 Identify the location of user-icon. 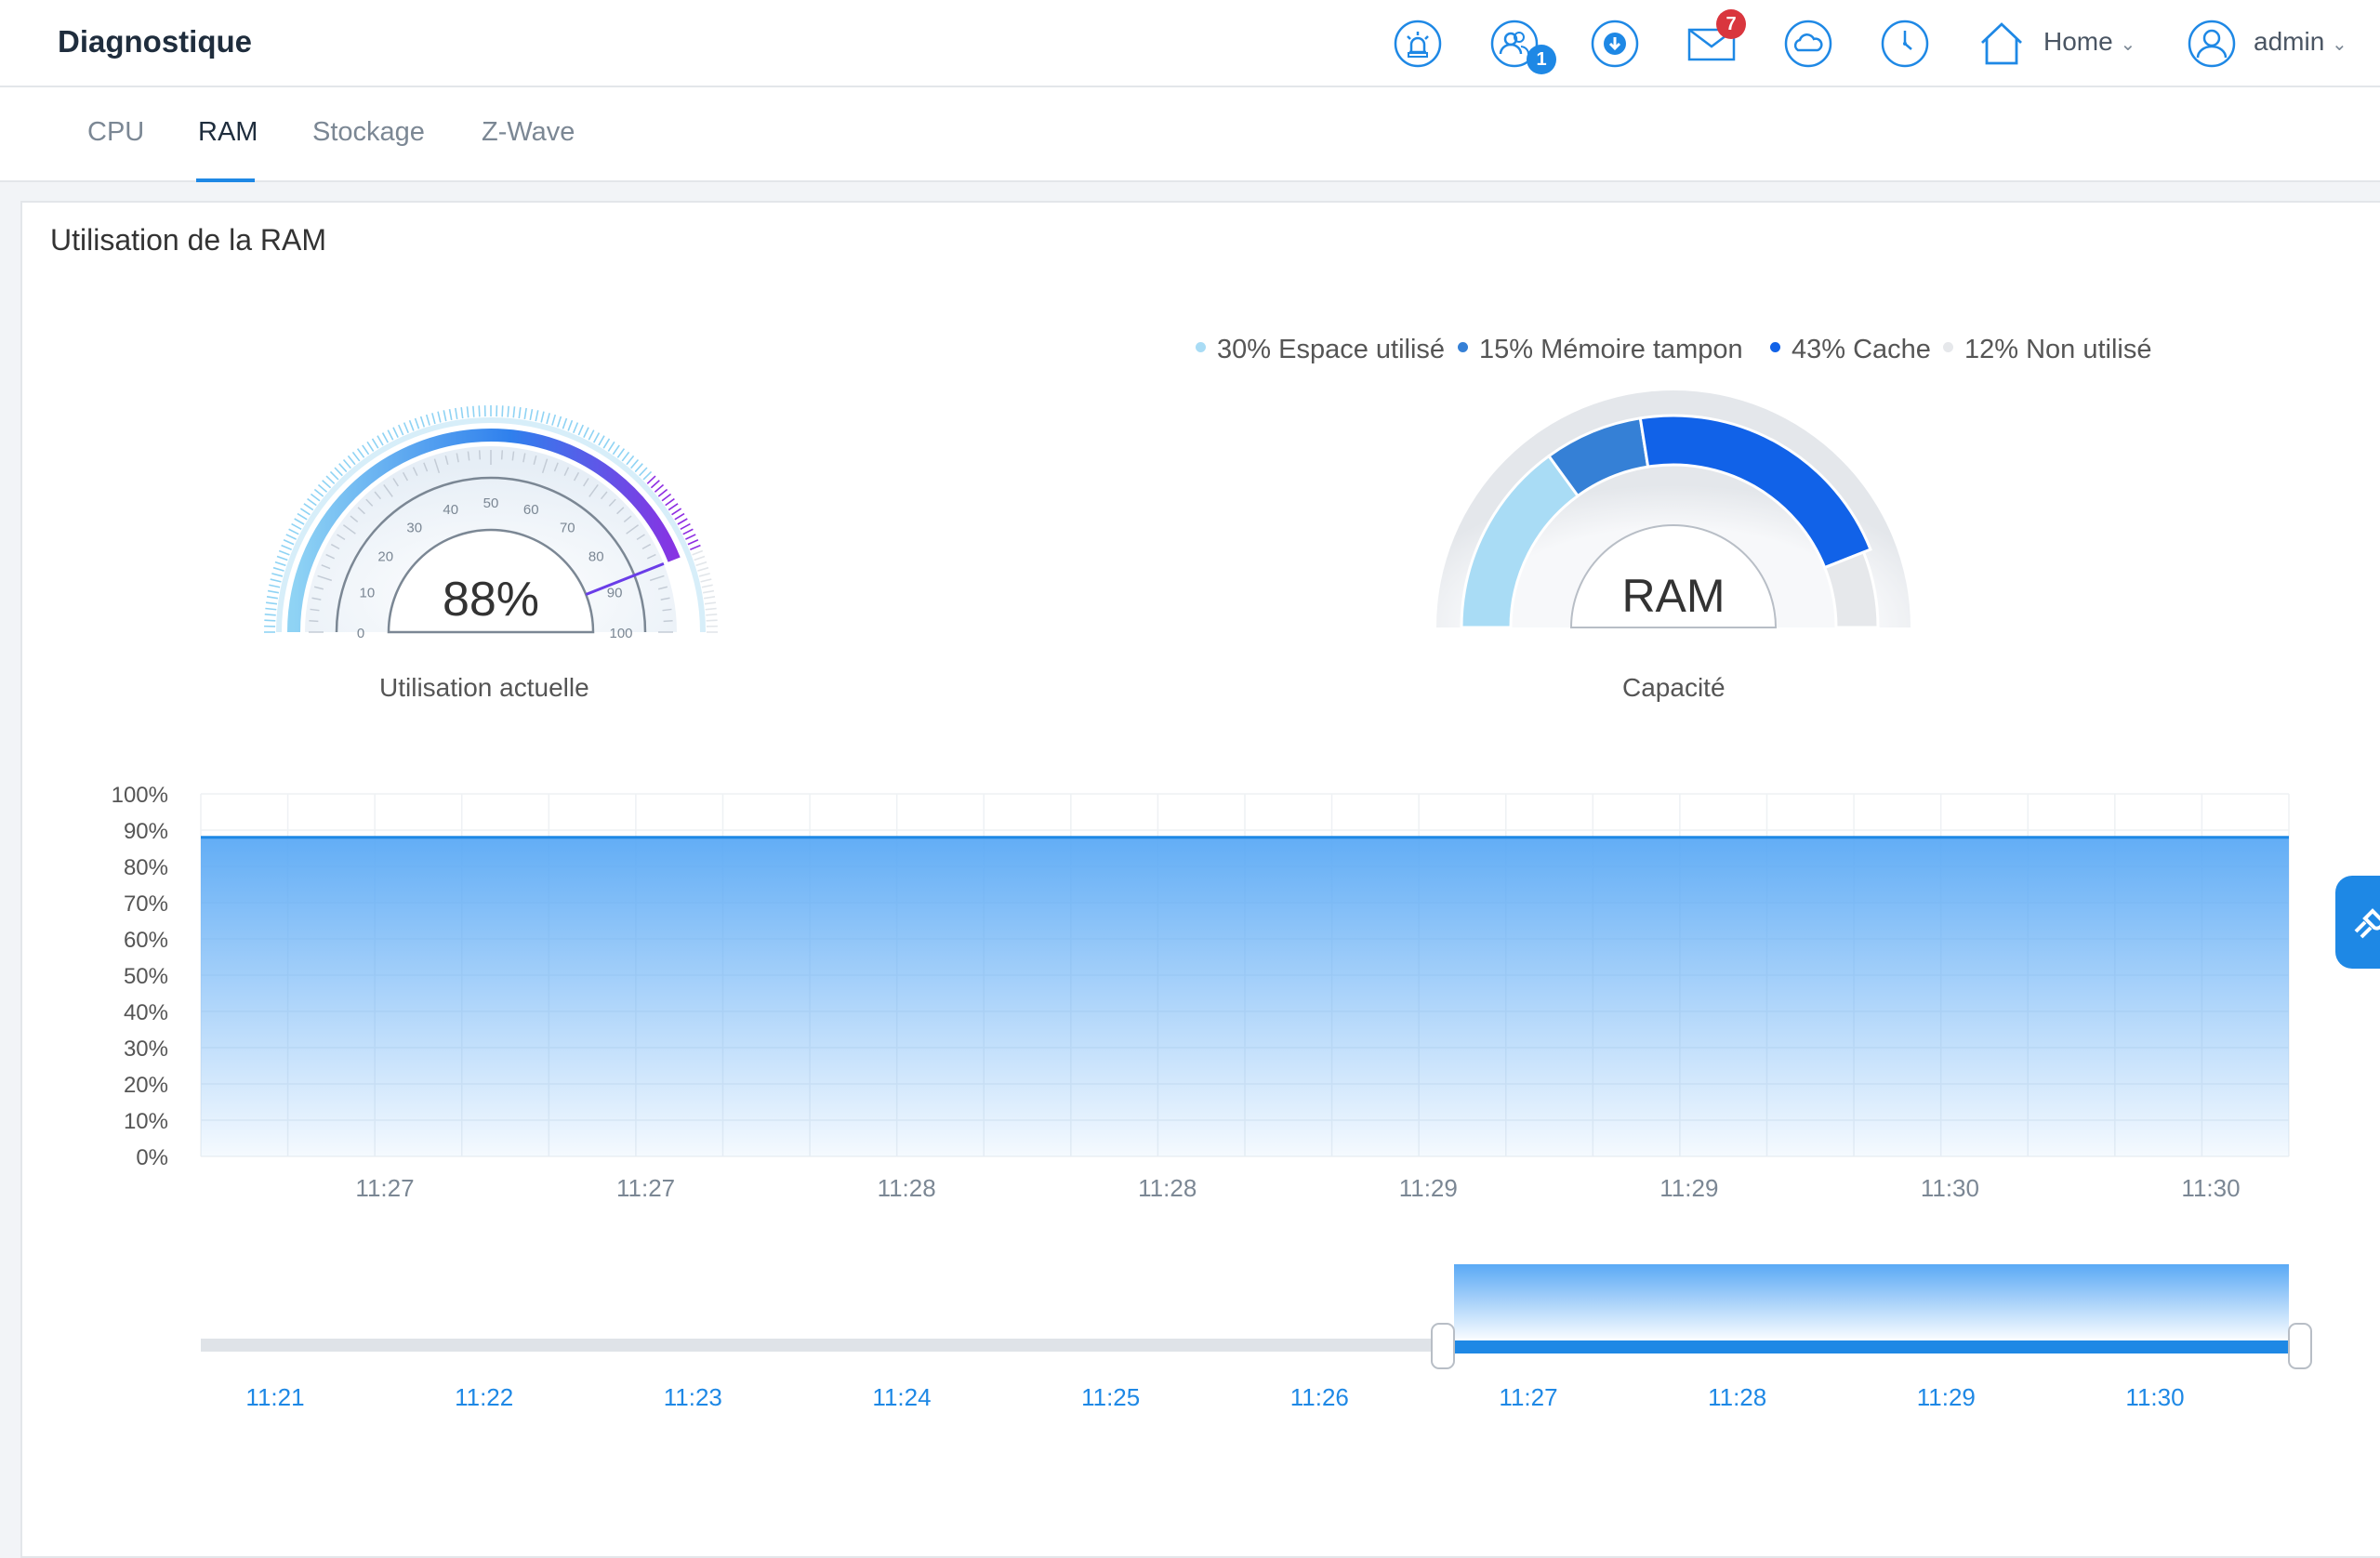
(2212, 44).